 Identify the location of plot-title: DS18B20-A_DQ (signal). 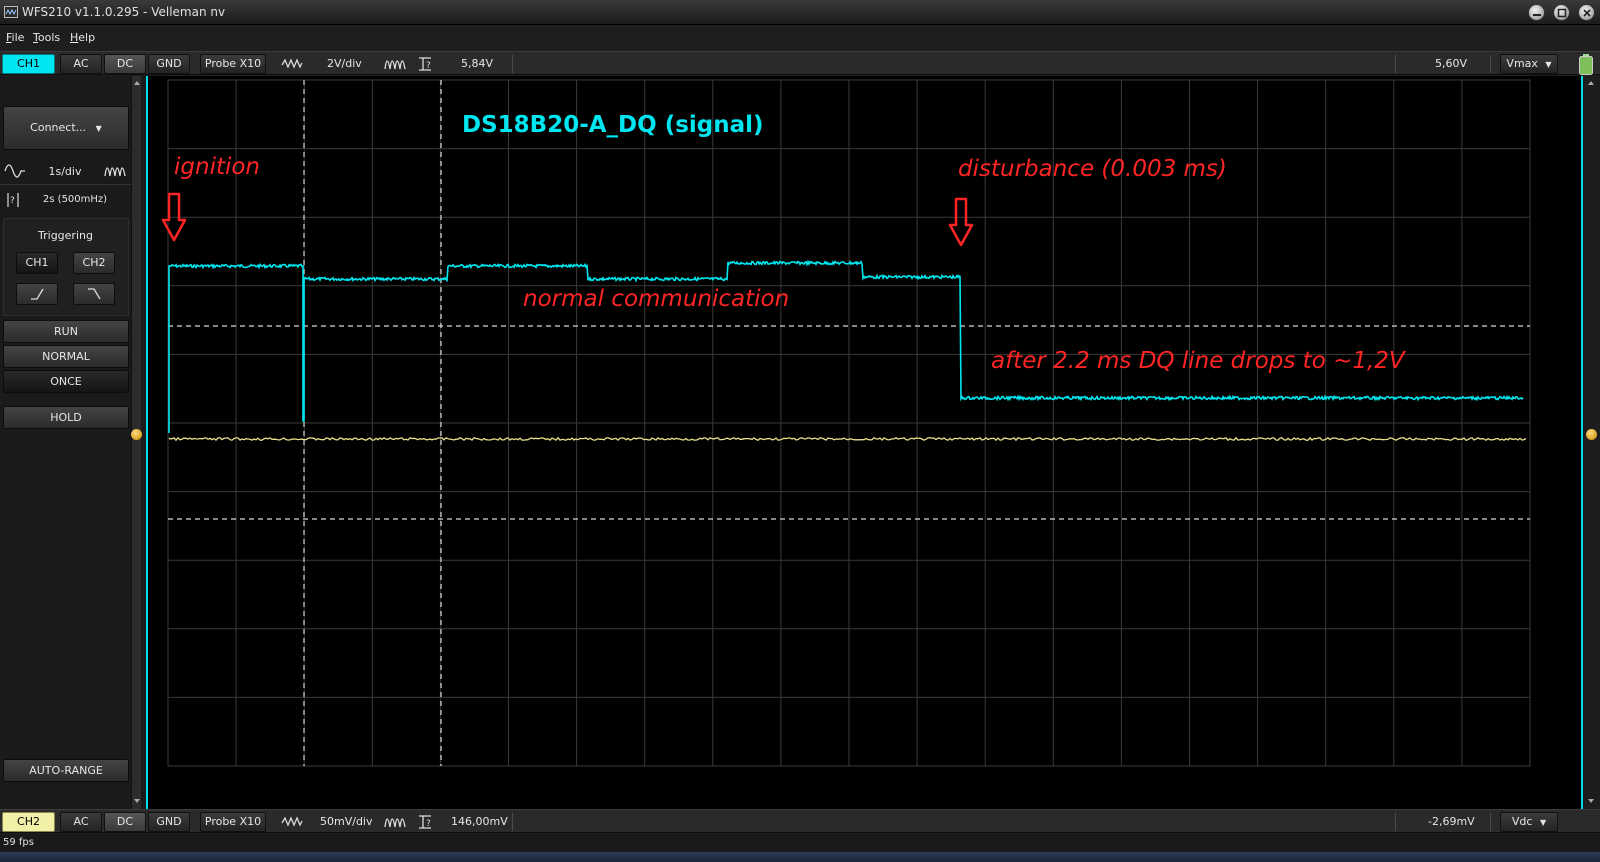
(613, 125).